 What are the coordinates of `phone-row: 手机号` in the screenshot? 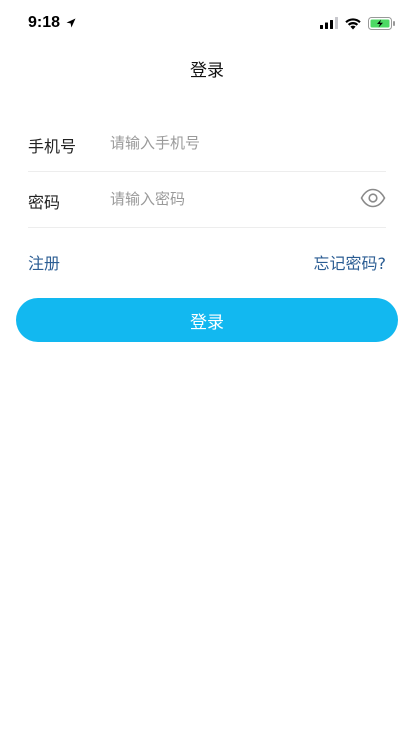 It's located at (207, 143).